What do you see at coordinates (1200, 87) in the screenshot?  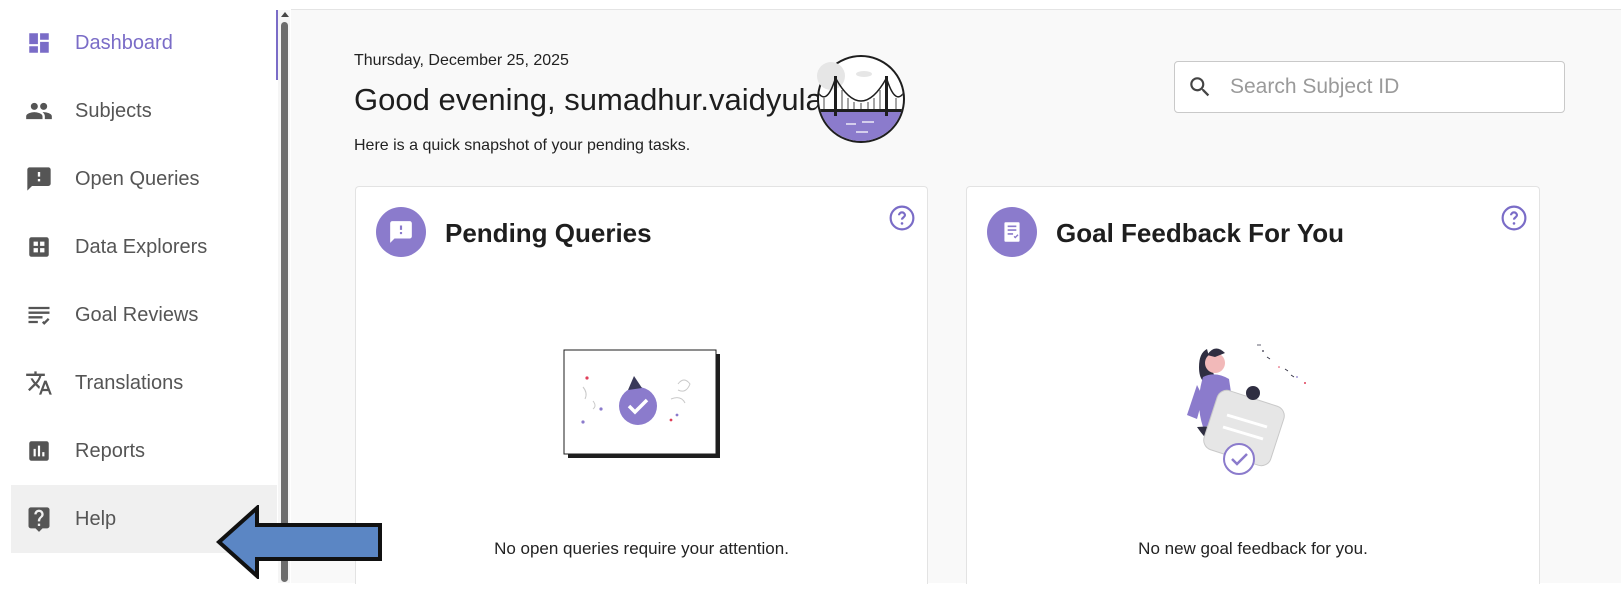 I see `search-icon` at bounding box center [1200, 87].